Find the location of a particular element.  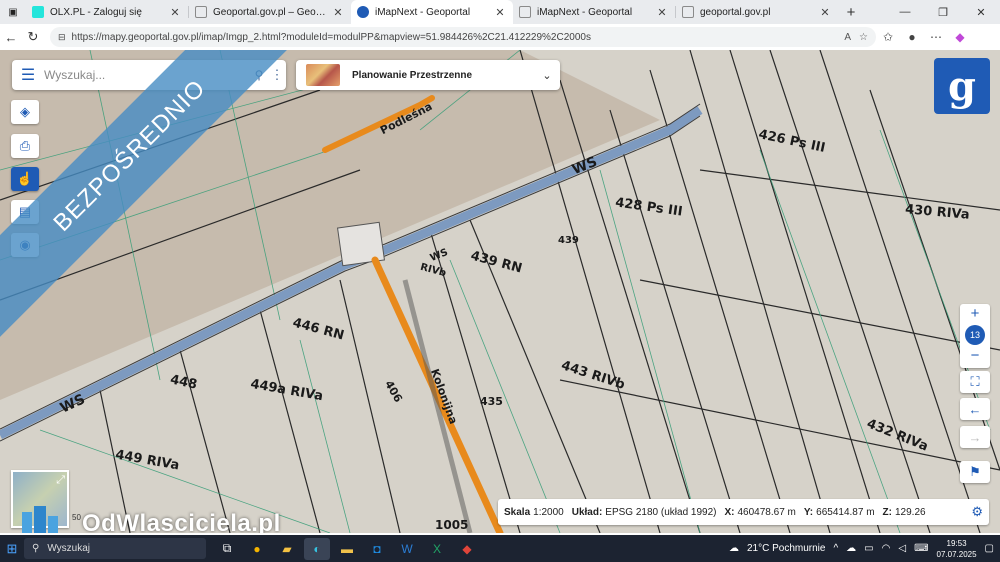

tab-olx: OLX.PL - Zaloguj się ✕ is located at coordinates (107, 12).